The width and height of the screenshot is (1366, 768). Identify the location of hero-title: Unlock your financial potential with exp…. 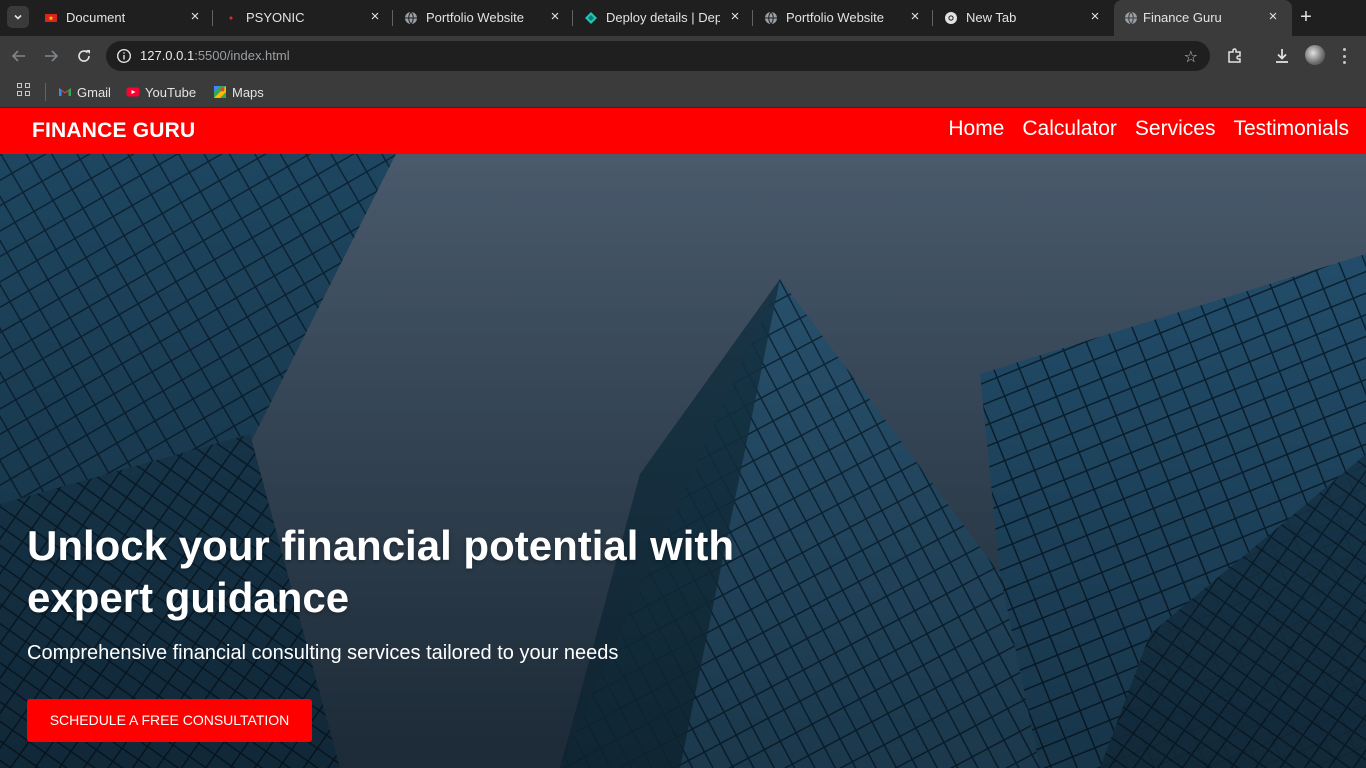
(381, 571).